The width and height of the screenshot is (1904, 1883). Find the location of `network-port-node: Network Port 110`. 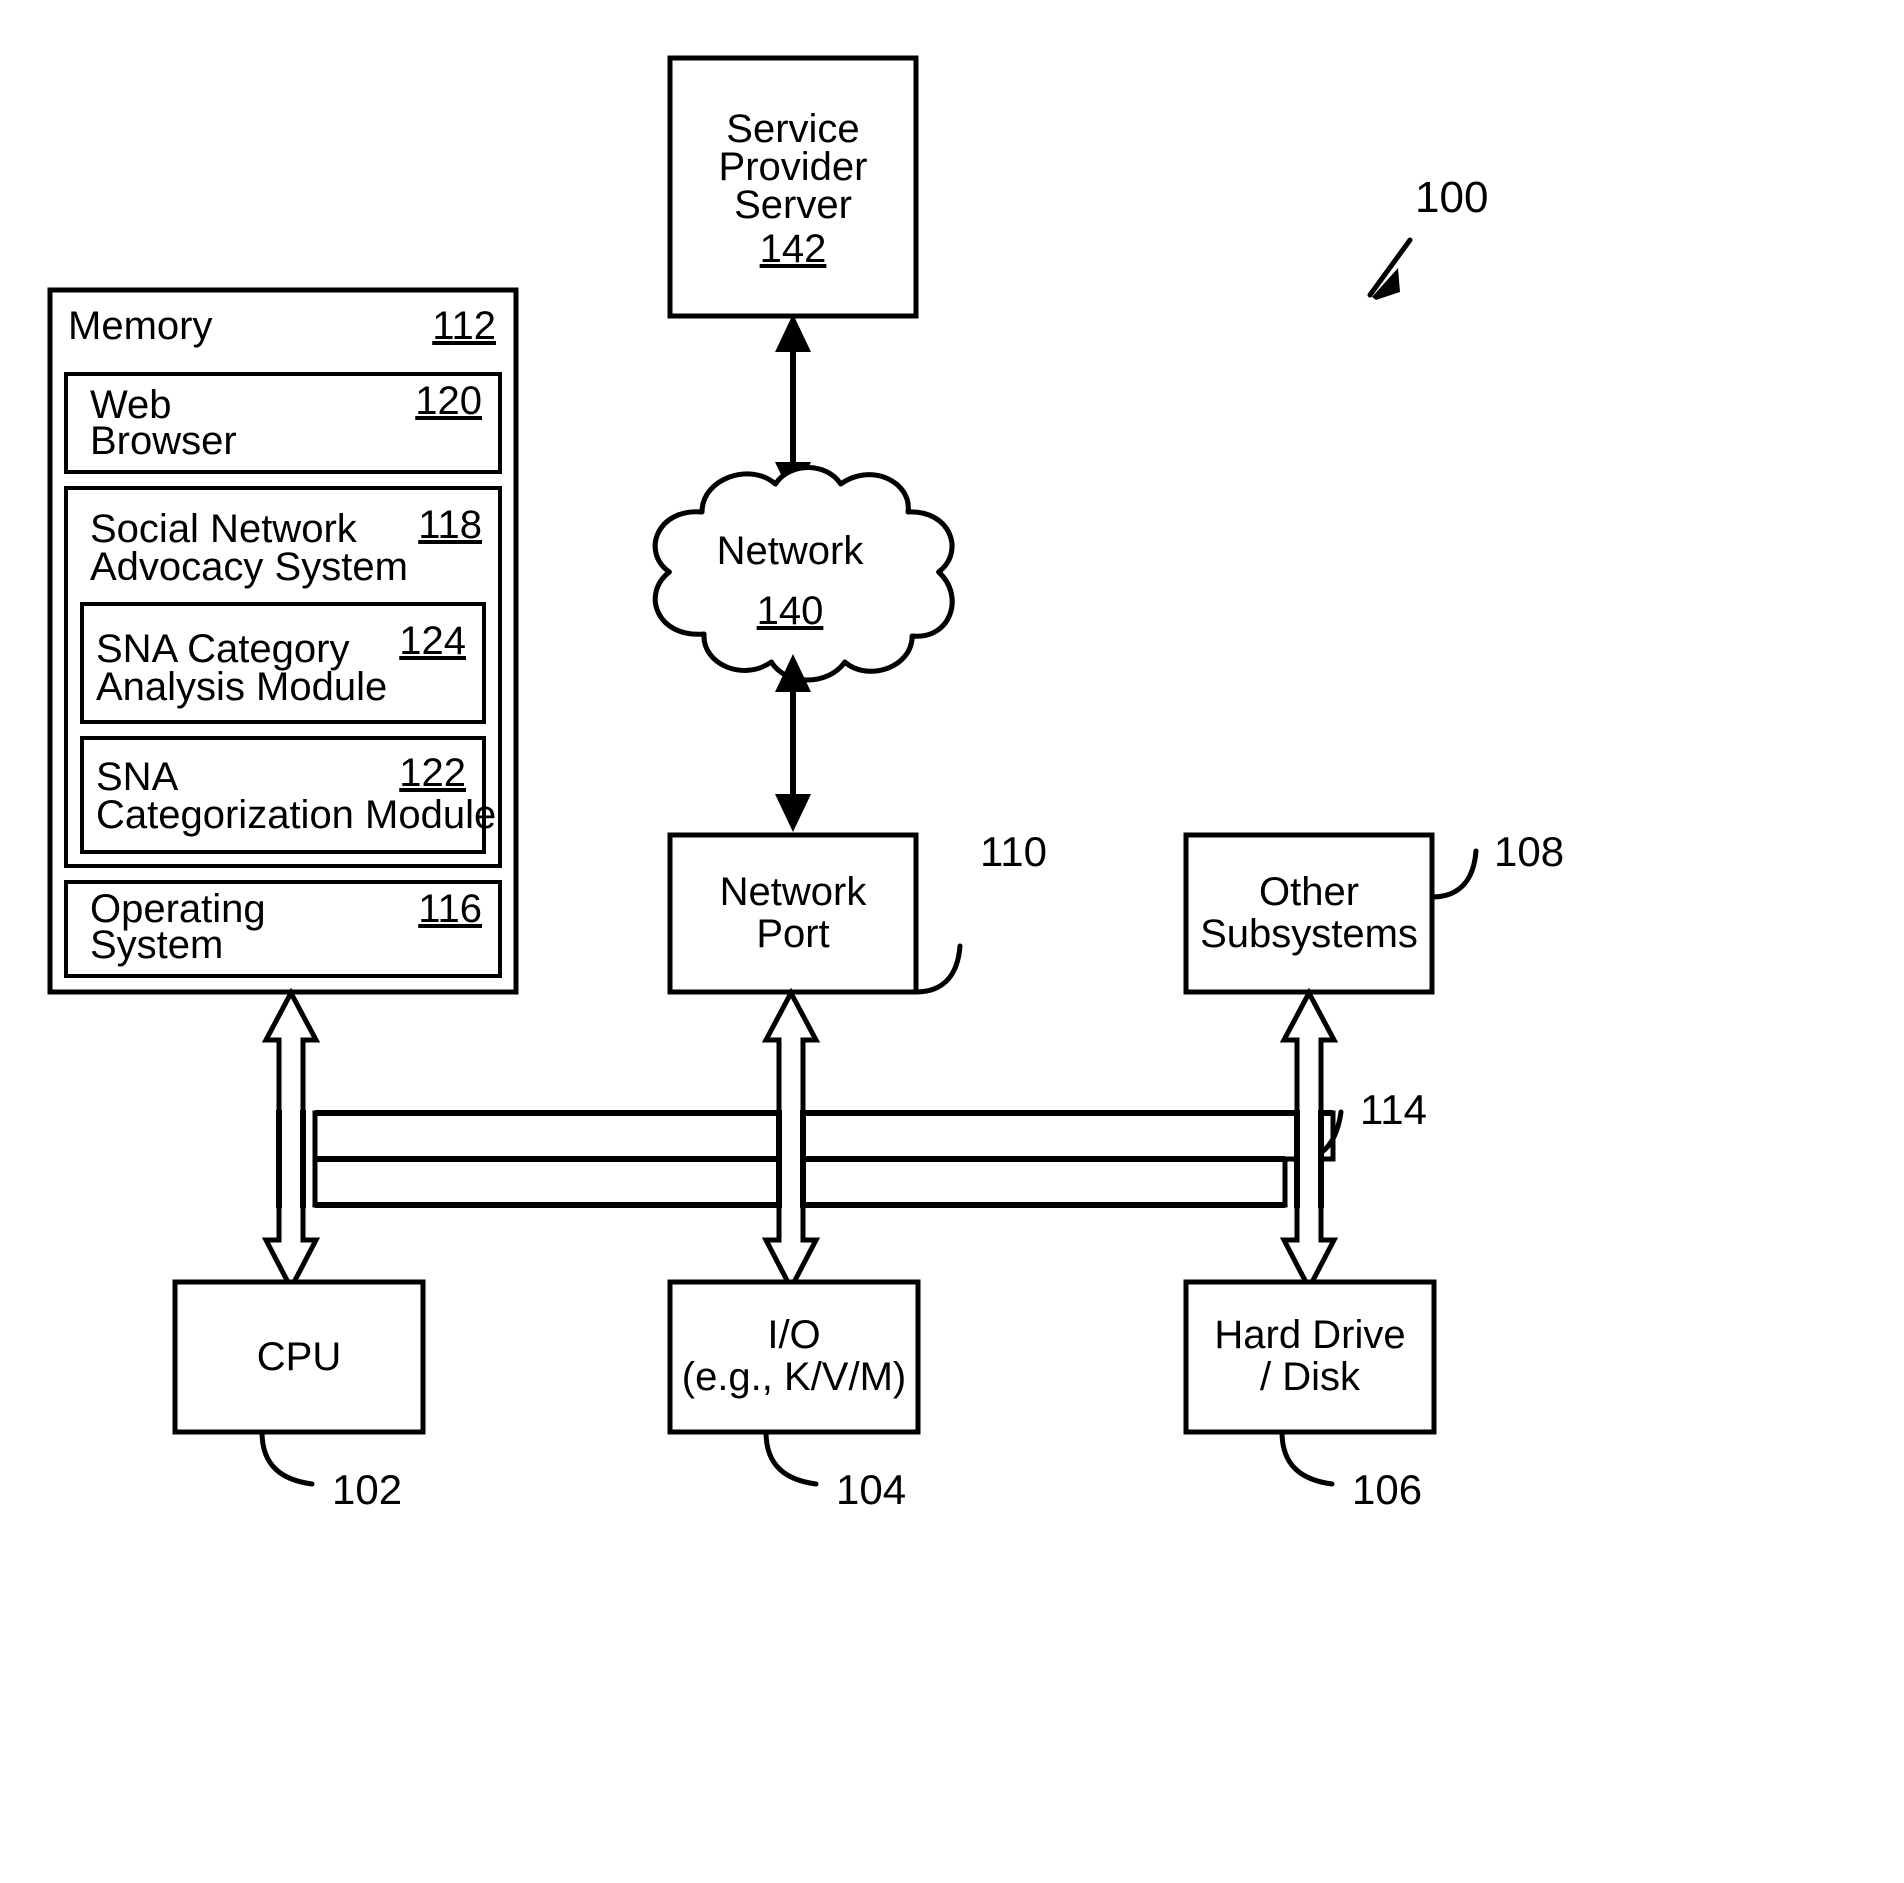

network-port-node: Network Port 110 is located at coordinates (857, 911).